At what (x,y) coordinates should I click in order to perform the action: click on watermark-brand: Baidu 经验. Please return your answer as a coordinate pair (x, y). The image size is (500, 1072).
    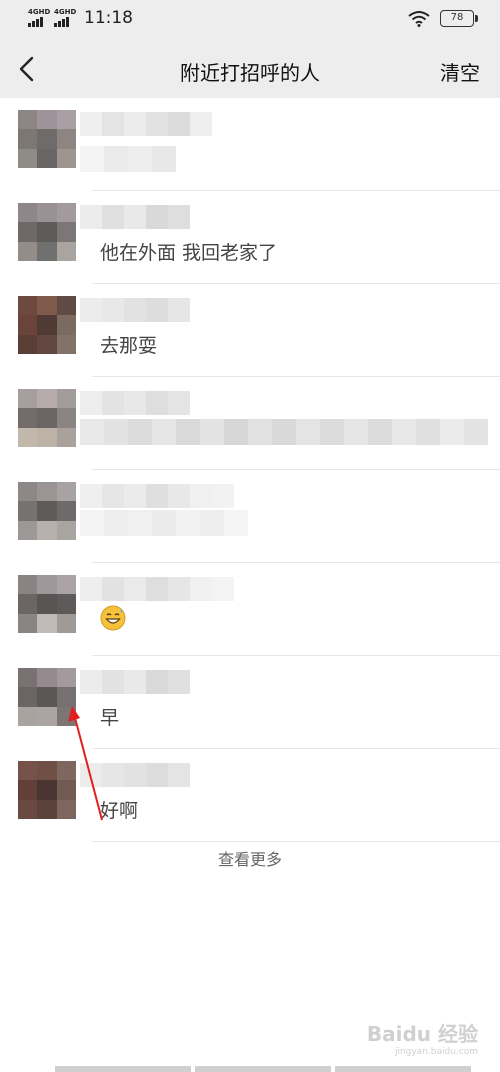
    Looking at the image, I should click on (422, 1034).